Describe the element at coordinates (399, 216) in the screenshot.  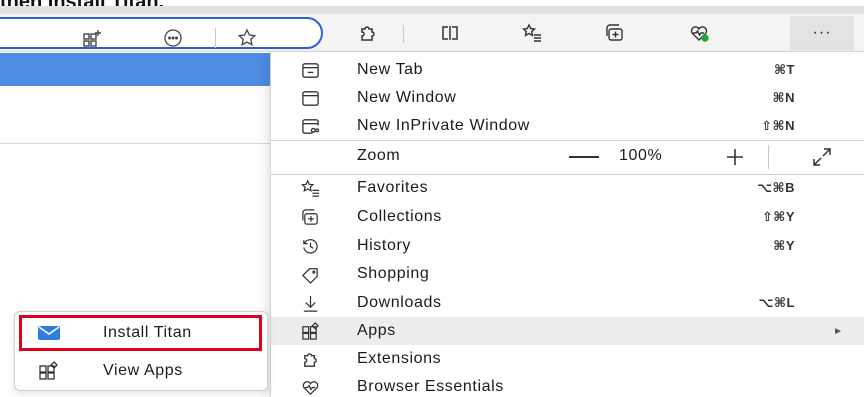
I see `menu-label: Collections` at that location.